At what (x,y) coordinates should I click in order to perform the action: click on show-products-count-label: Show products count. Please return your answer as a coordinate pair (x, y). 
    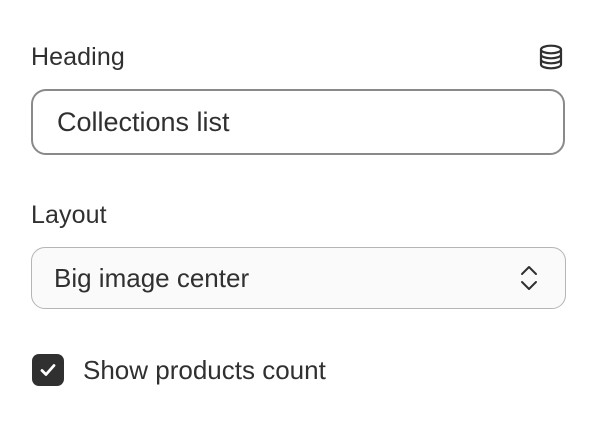
    Looking at the image, I should click on (204, 369).